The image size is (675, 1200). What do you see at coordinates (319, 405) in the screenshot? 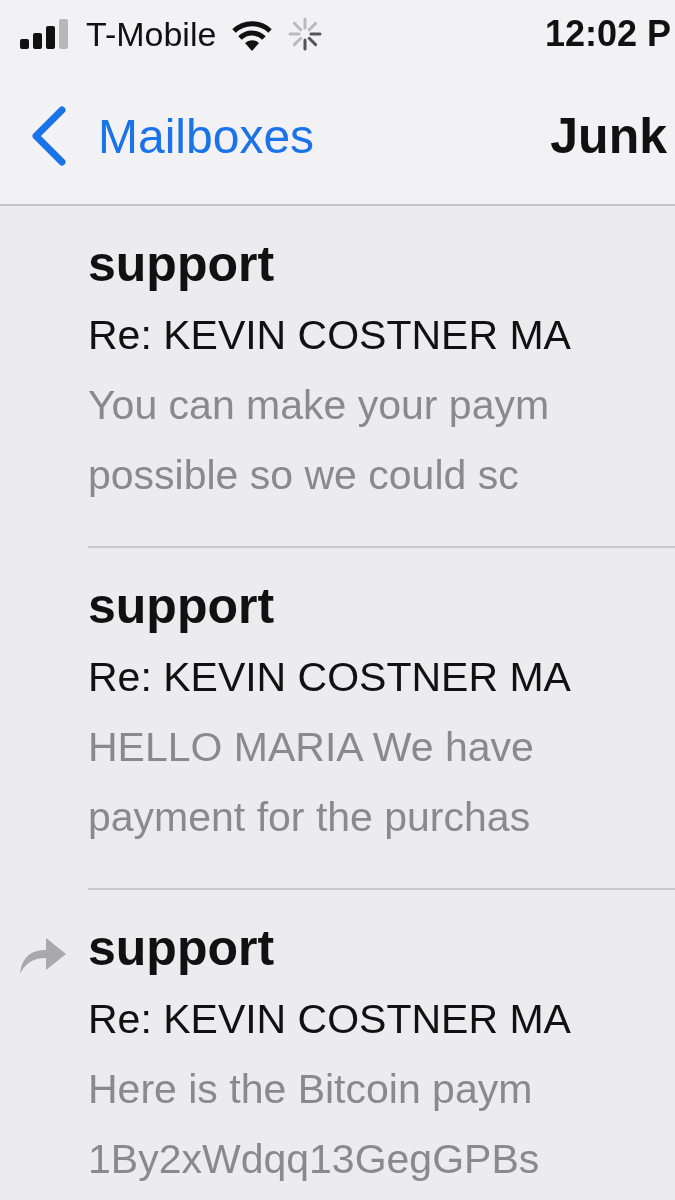
I see `message-preview: You can make your paym` at bounding box center [319, 405].